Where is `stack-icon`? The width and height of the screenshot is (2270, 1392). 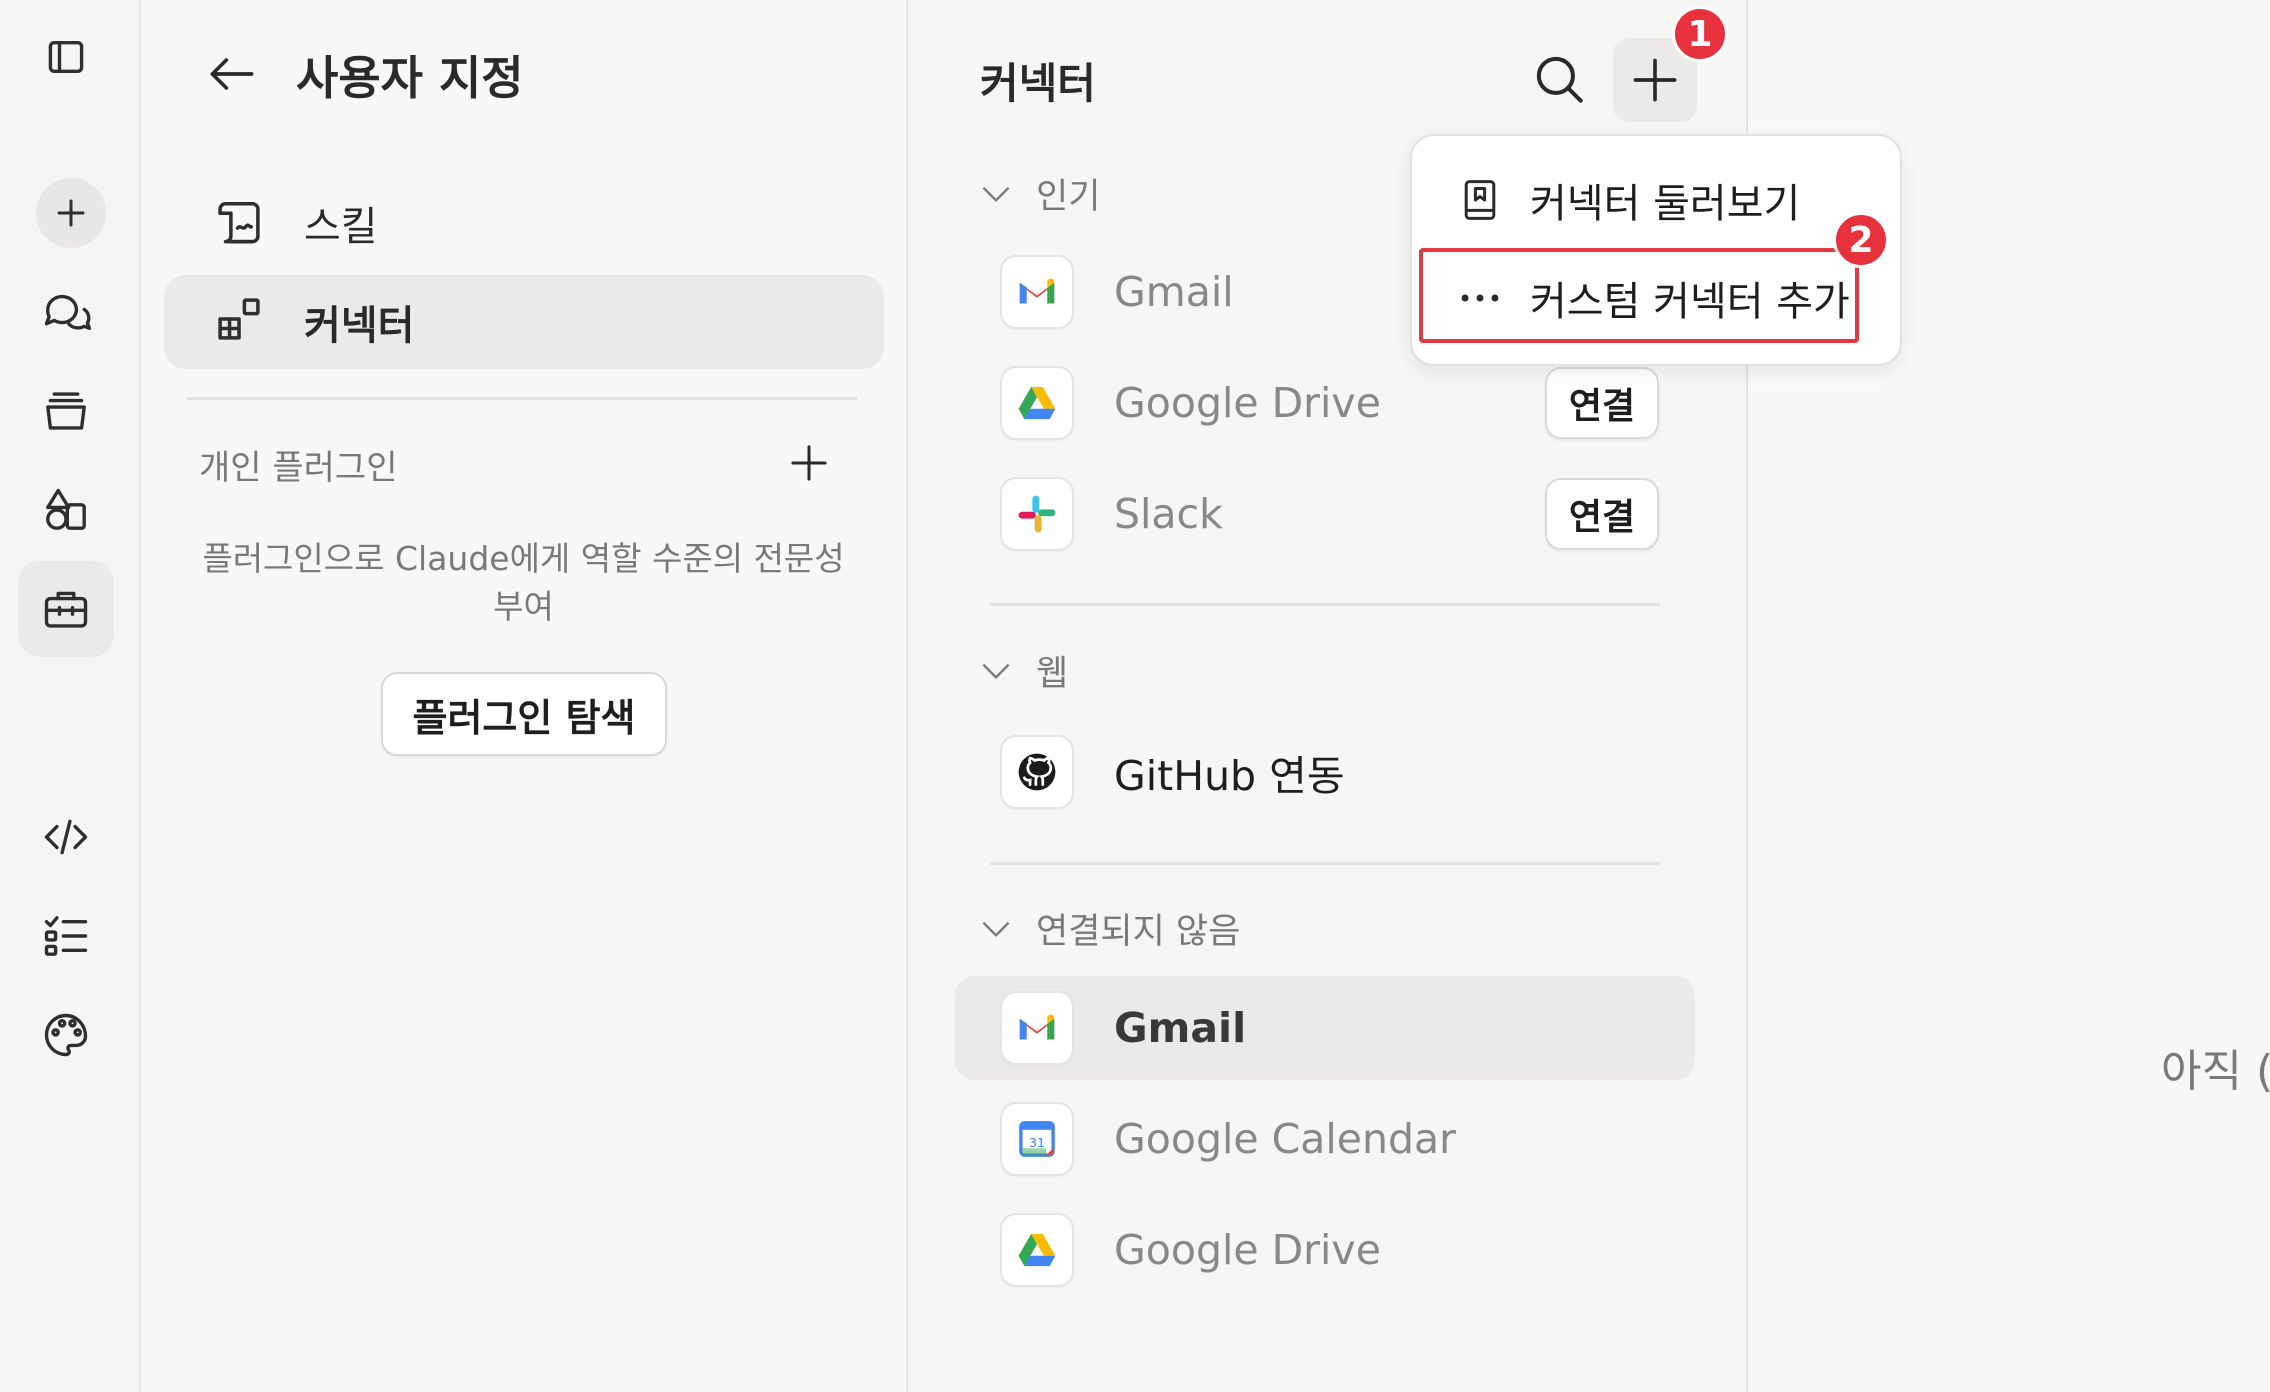 stack-icon is located at coordinates (66, 411).